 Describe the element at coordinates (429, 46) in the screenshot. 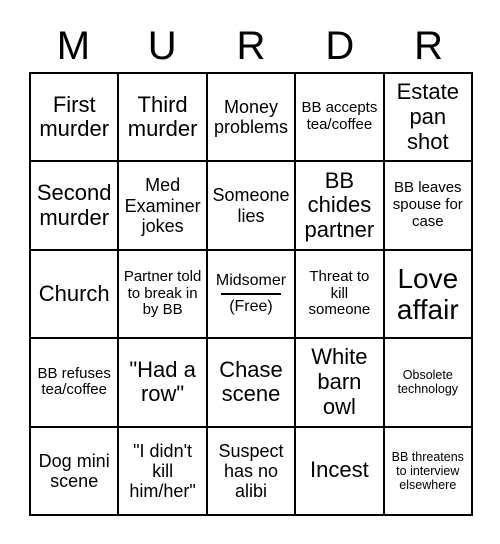

I see `bingo-header-letter-4: R` at that location.